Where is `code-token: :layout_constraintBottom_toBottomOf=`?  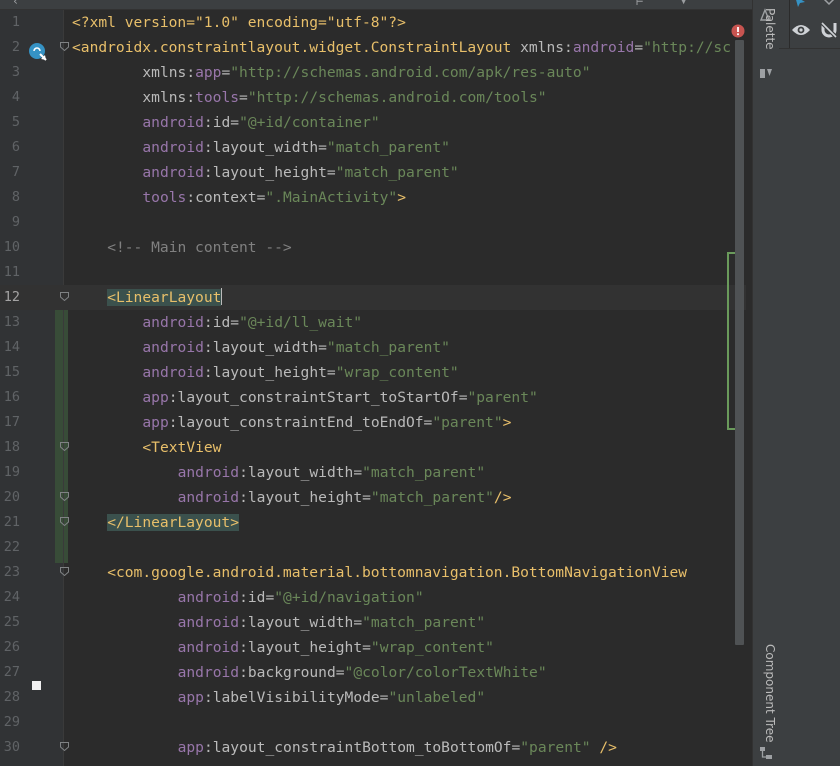
code-token: :layout_constraintBottom_toBottomOf= is located at coordinates (362, 747).